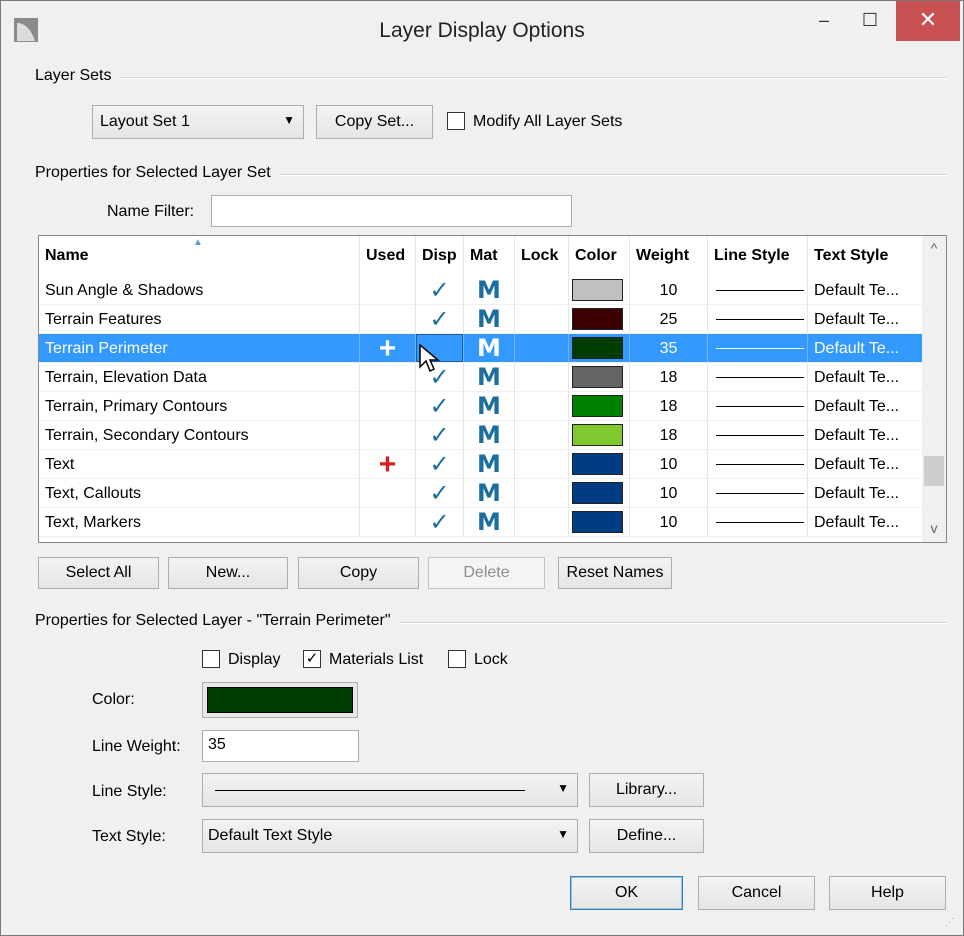 The height and width of the screenshot is (936, 964). I want to click on delete-layer-button: Delete, so click(486, 573).